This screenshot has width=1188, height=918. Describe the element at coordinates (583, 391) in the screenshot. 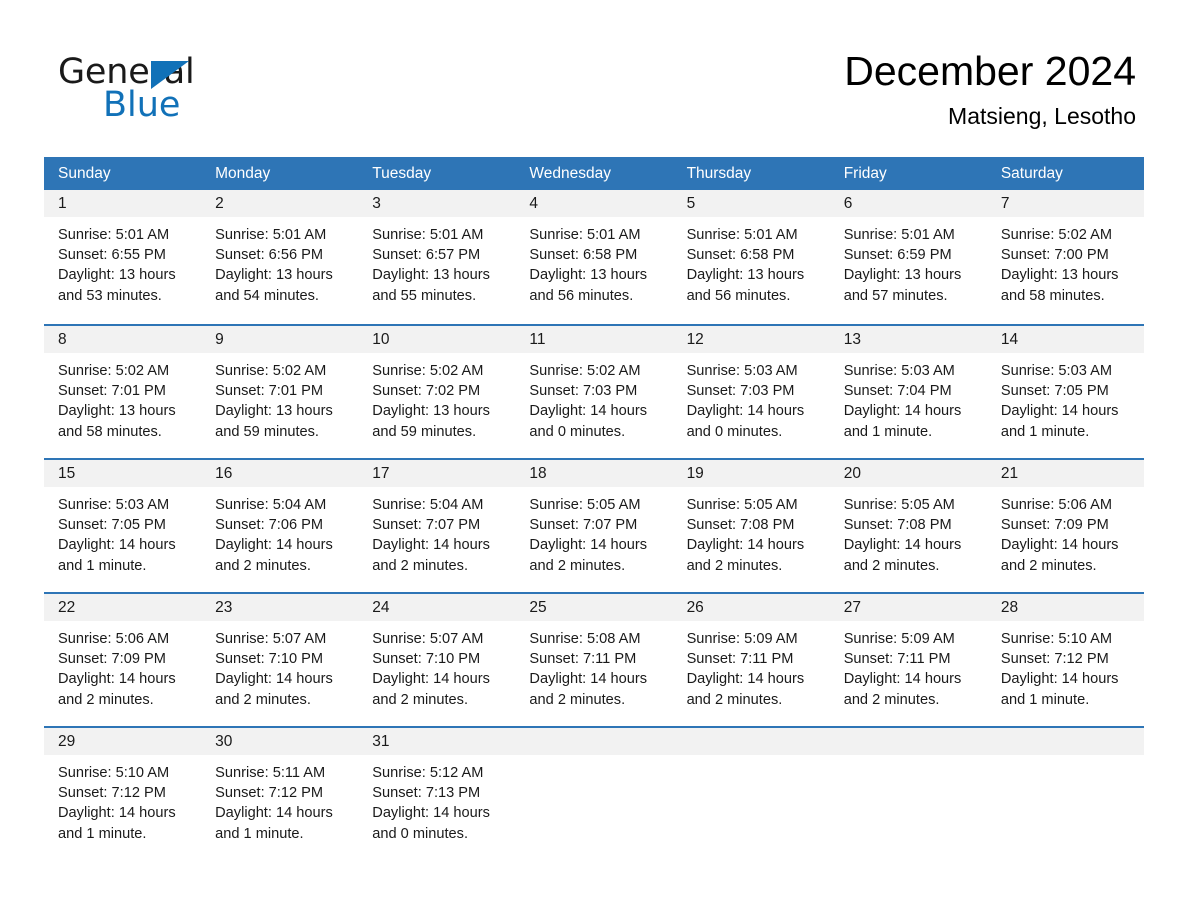

I see `sunset-text: Sunset: 7:03 PM` at that location.